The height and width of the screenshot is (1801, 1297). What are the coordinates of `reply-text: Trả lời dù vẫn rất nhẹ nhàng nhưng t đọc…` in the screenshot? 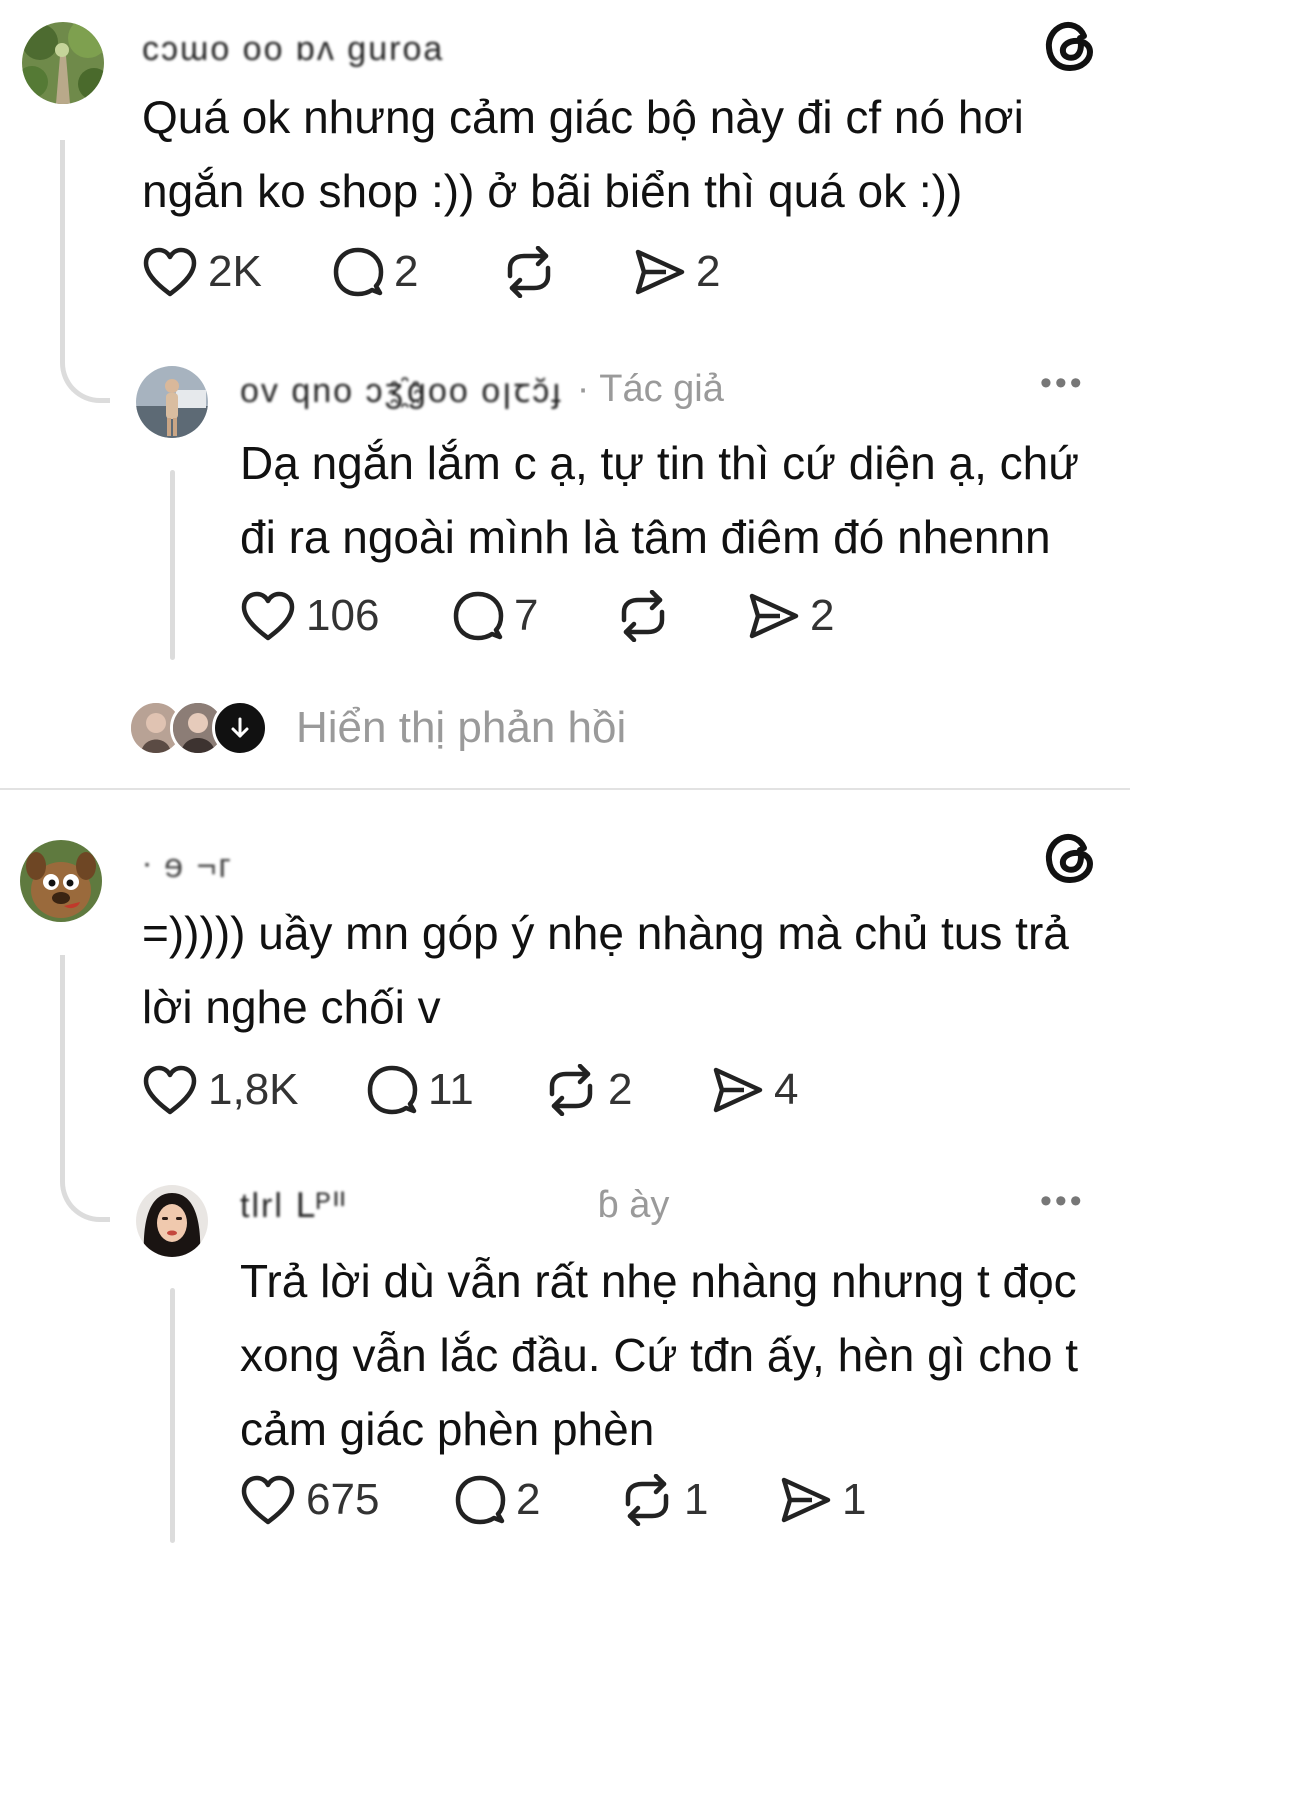 It's located at (659, 1355).